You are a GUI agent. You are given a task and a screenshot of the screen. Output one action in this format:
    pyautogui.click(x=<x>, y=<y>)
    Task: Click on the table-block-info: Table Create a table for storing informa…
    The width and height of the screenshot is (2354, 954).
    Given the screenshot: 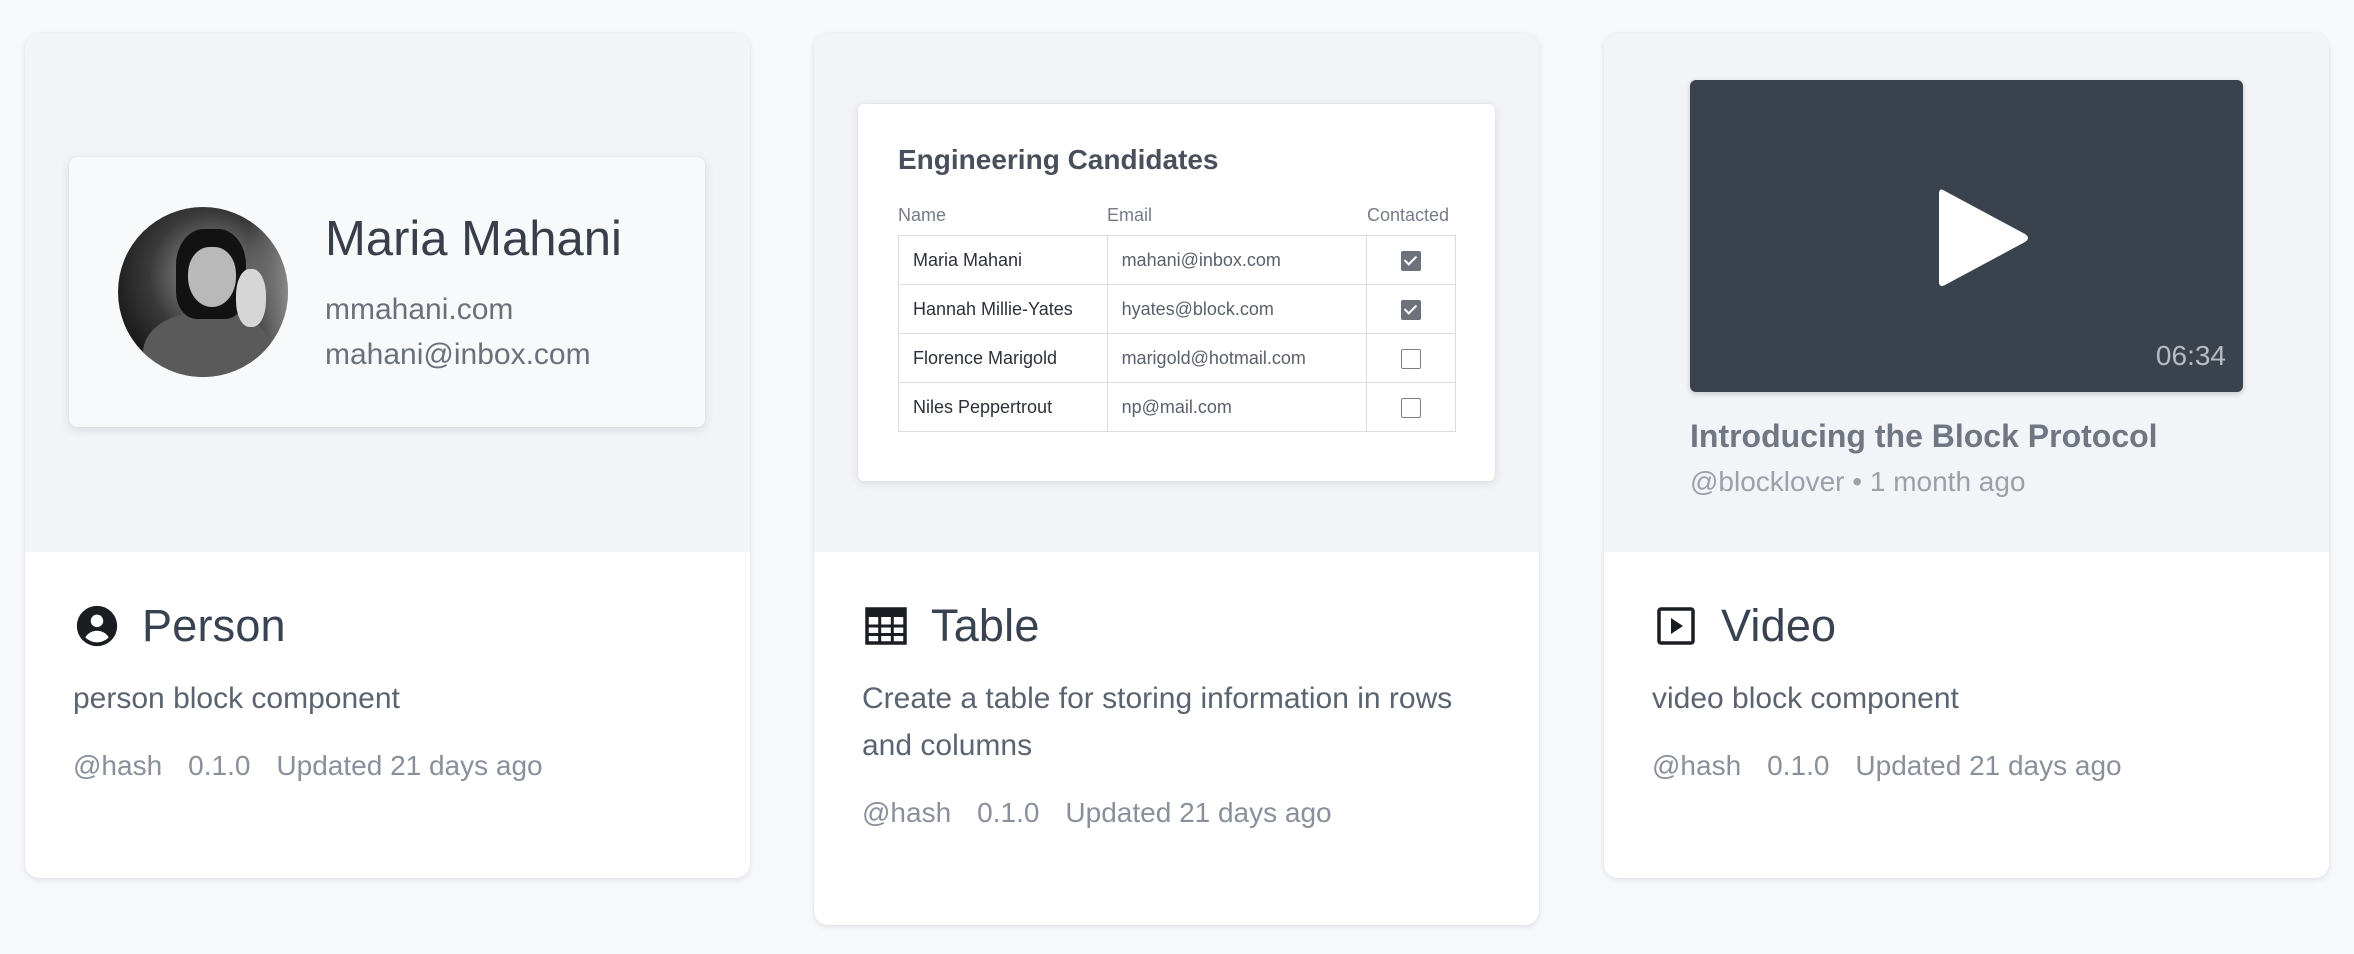 What is the action you would take?
    pyautogui.click(x=1176, y=713)
    